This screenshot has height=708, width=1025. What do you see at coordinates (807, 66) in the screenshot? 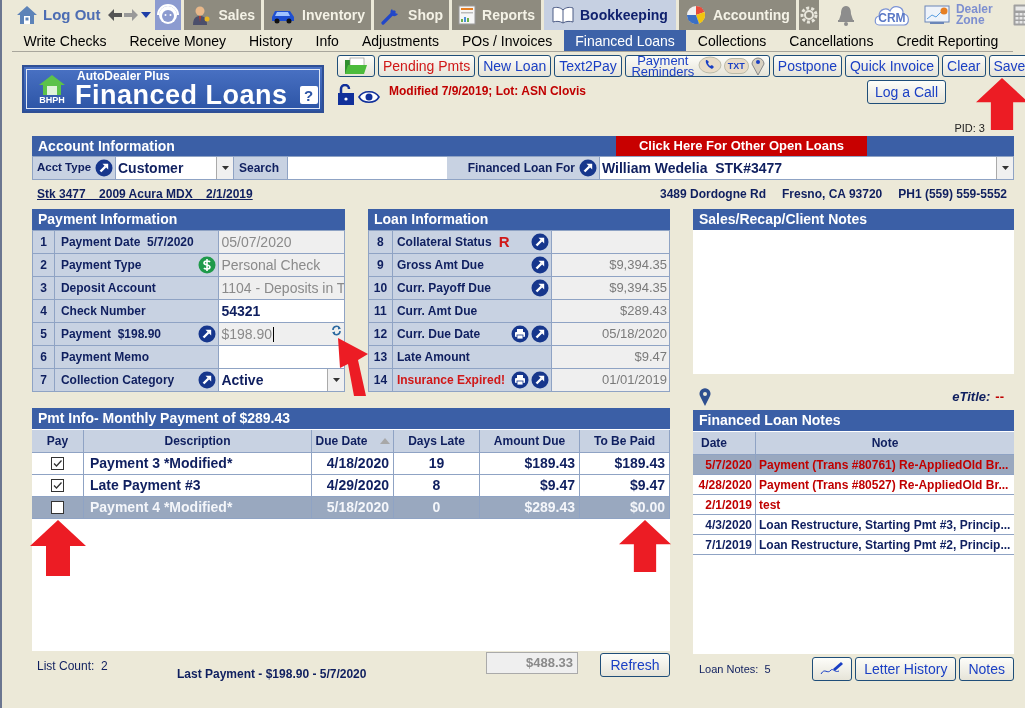
I see `toolbar-button: Postpone` at bounding box center [807, 66].